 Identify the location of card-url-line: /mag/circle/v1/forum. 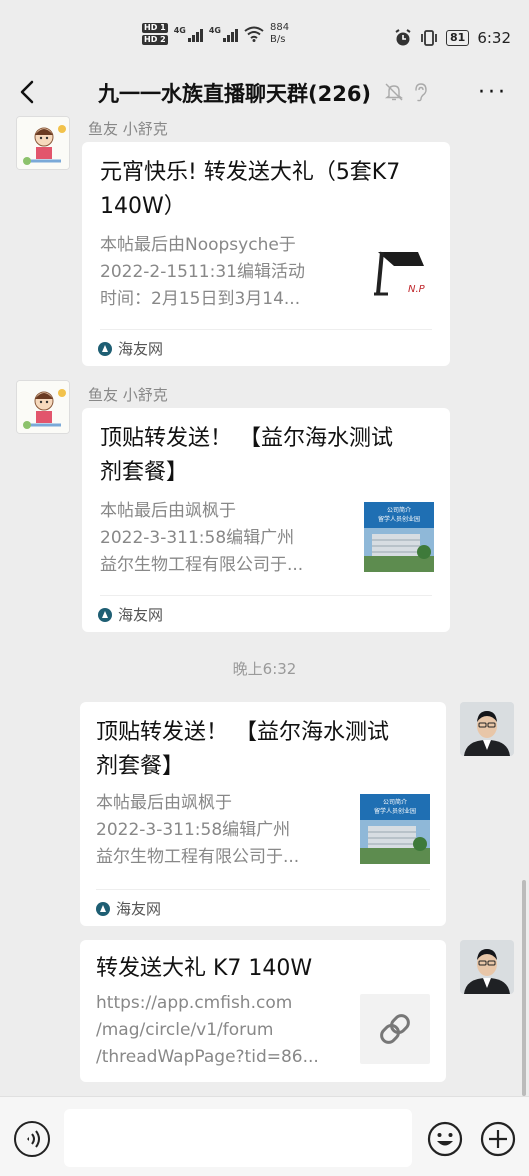
(185, 1030).